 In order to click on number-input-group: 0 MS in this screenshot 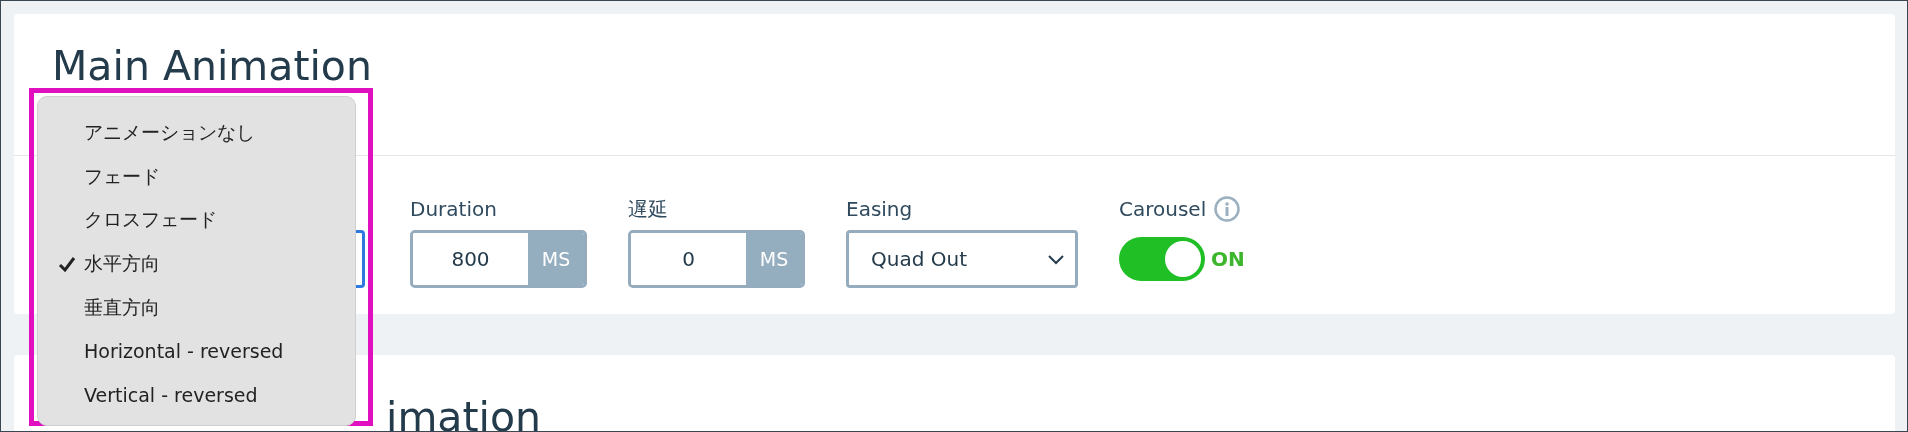, I will do `click(716, 259)`.